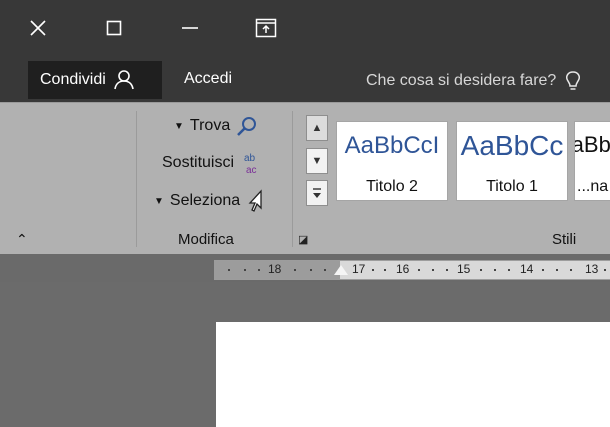 Image resolution: width=610 pixels, height=427 pixels. I want to click on minimize-icon, so click(190, 28).